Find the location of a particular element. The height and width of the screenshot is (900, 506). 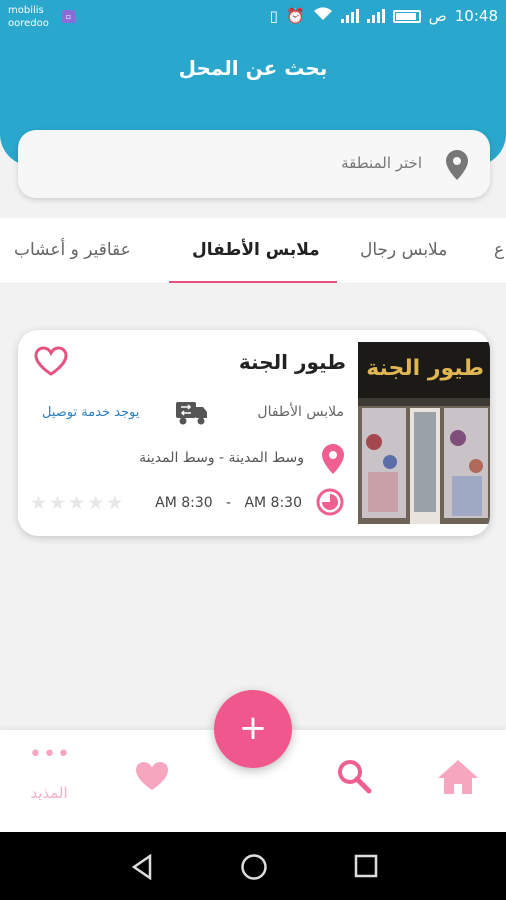

add-button: + is located at coordinates (253, 729).